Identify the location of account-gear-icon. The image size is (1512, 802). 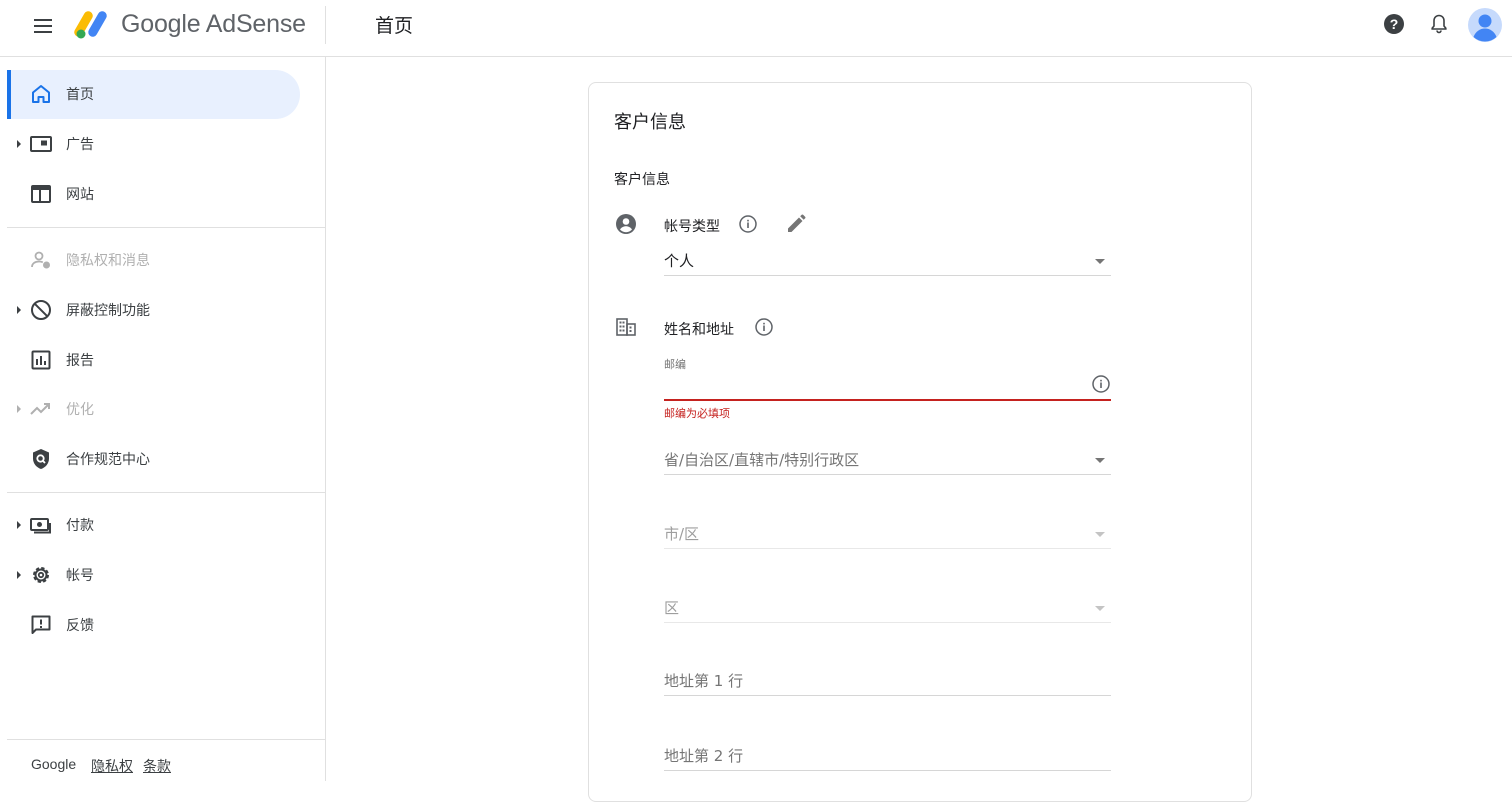
(41, 575).